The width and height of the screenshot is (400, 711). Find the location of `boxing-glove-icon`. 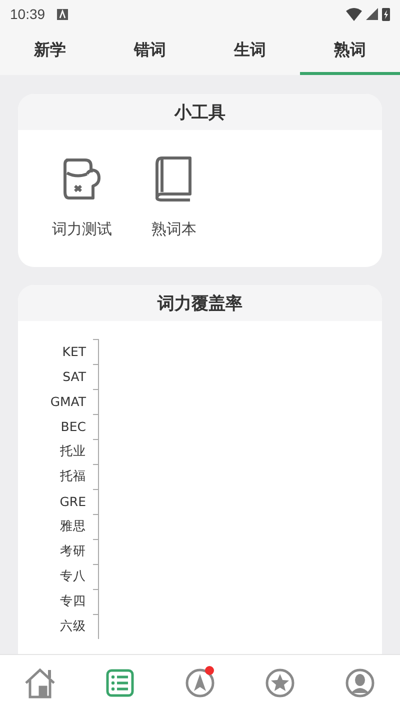

boxing-glove-icon is located at coordinates (82, 179).